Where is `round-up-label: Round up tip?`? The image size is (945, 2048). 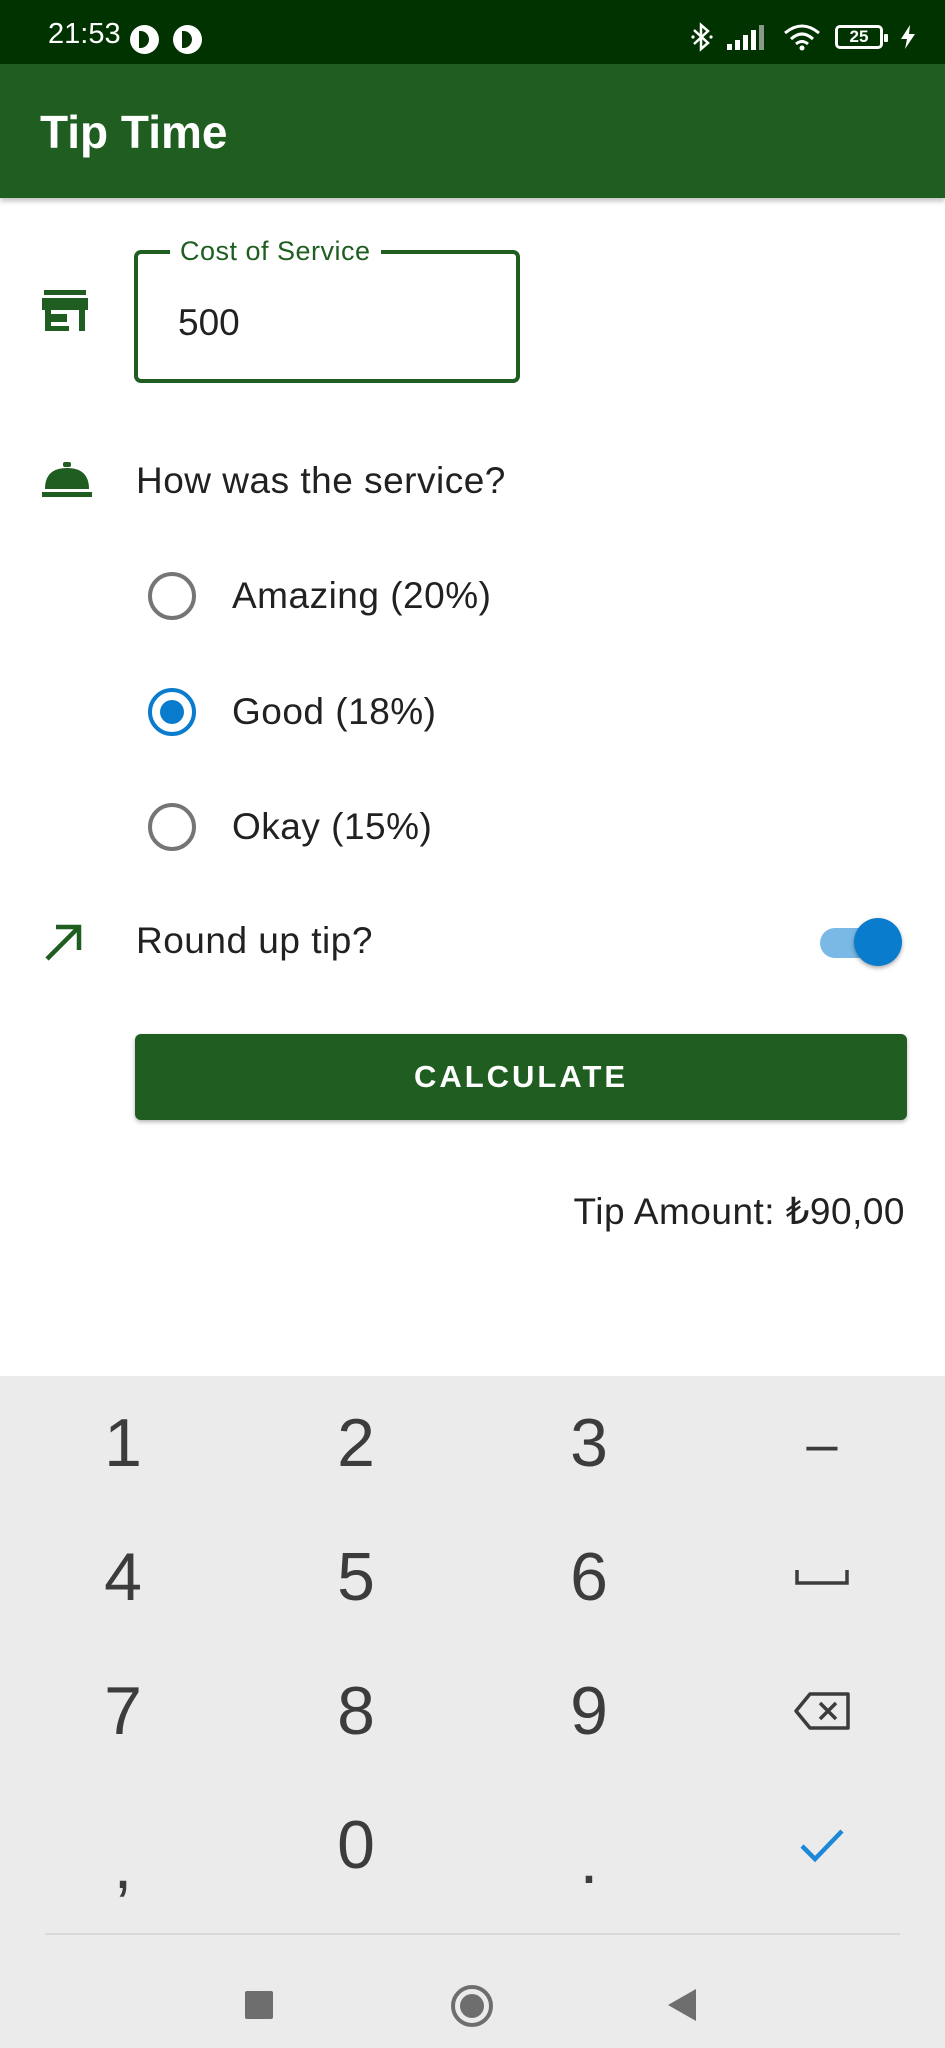
round-up-label: Round up tip? is located at coordinates (254, 940).